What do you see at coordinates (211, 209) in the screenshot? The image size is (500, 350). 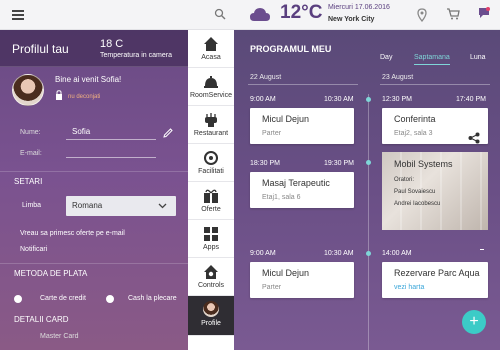 I see `nav-label-oferte: Oferte` at bounding box center [211, 209].